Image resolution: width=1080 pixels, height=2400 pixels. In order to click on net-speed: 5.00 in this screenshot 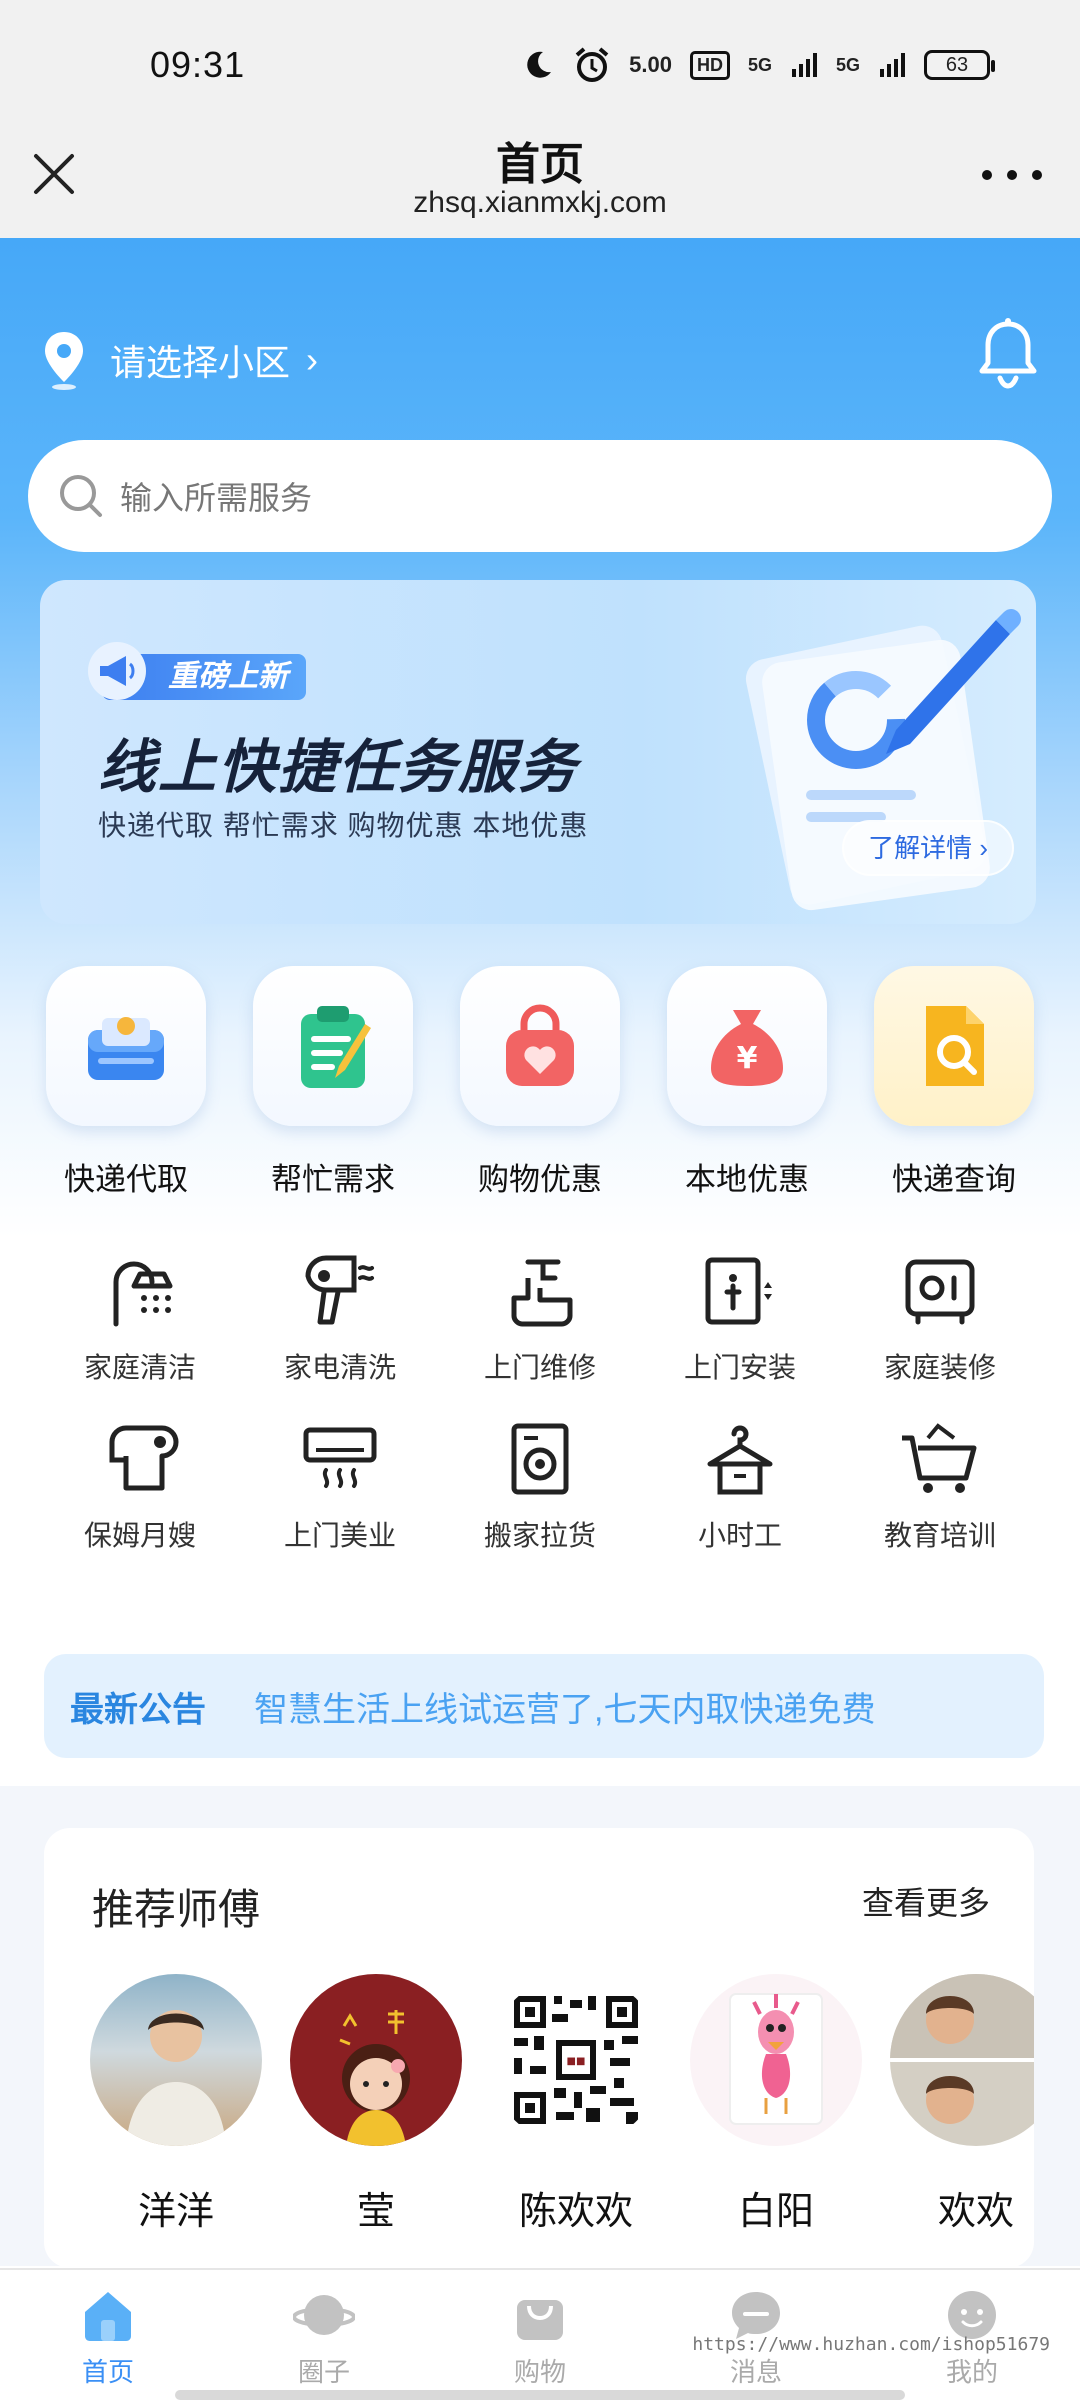, I will do `click(650, 64)`.